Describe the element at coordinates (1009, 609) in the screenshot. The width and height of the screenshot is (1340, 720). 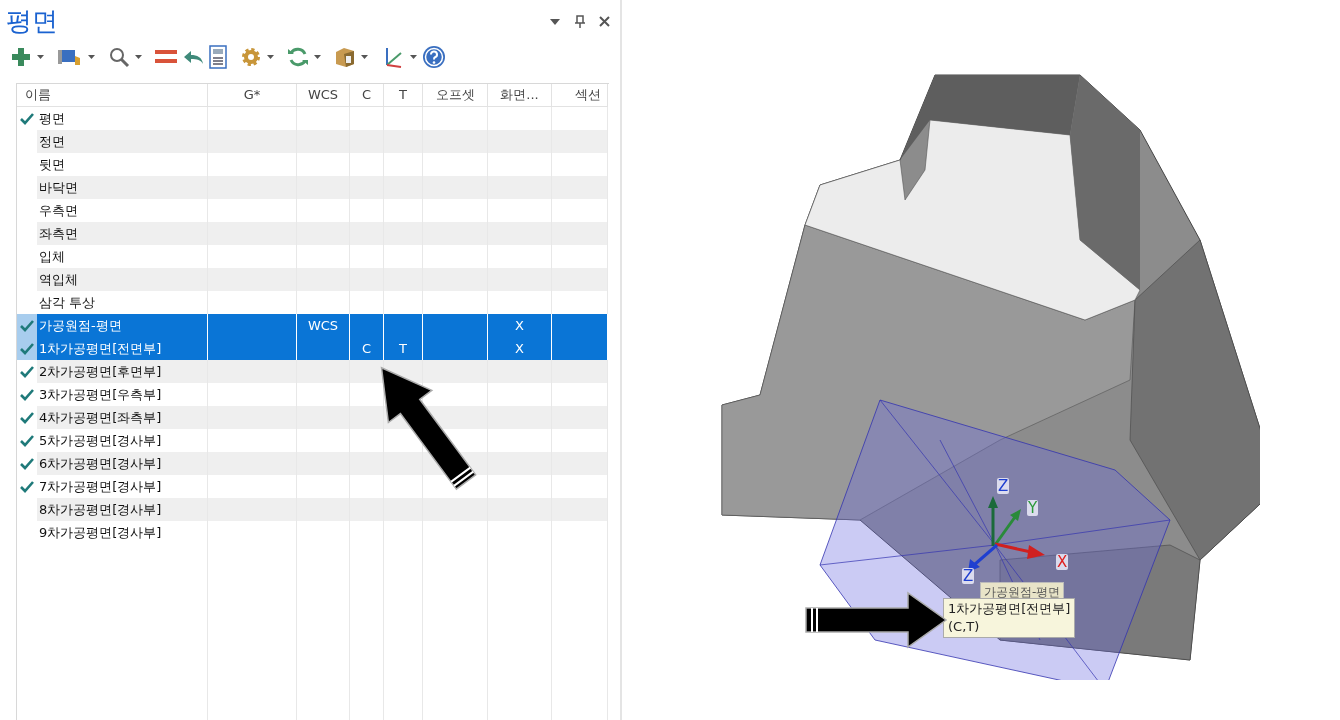
I see `tooltip-text: 1차가공평면[전면부]` at that location.